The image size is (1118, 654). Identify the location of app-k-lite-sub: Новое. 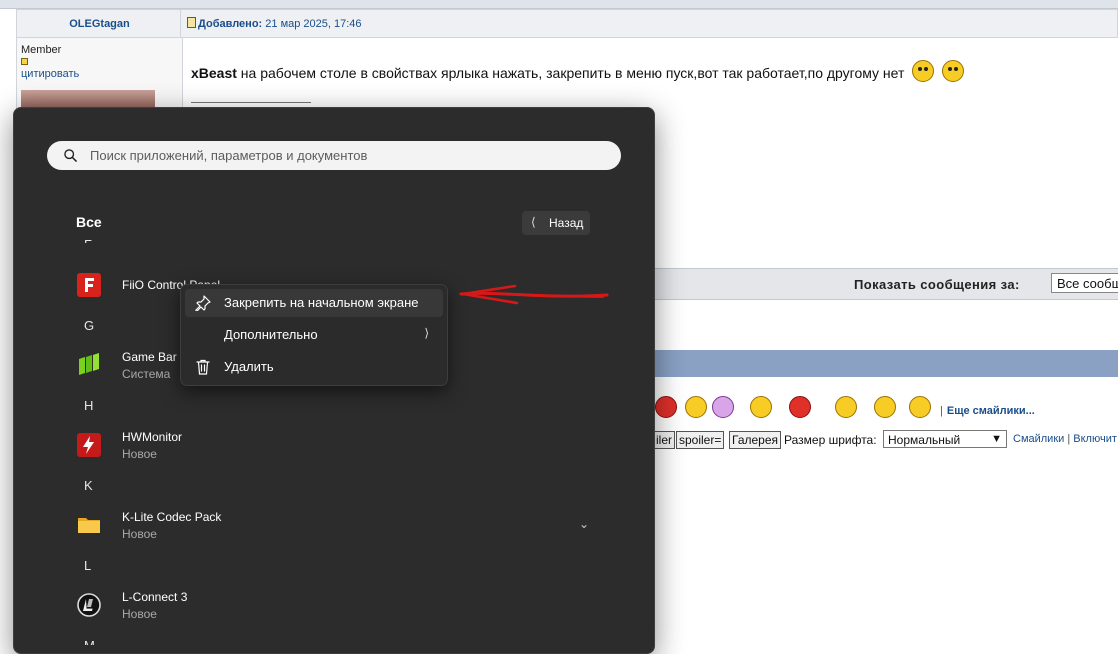
(139, 534).